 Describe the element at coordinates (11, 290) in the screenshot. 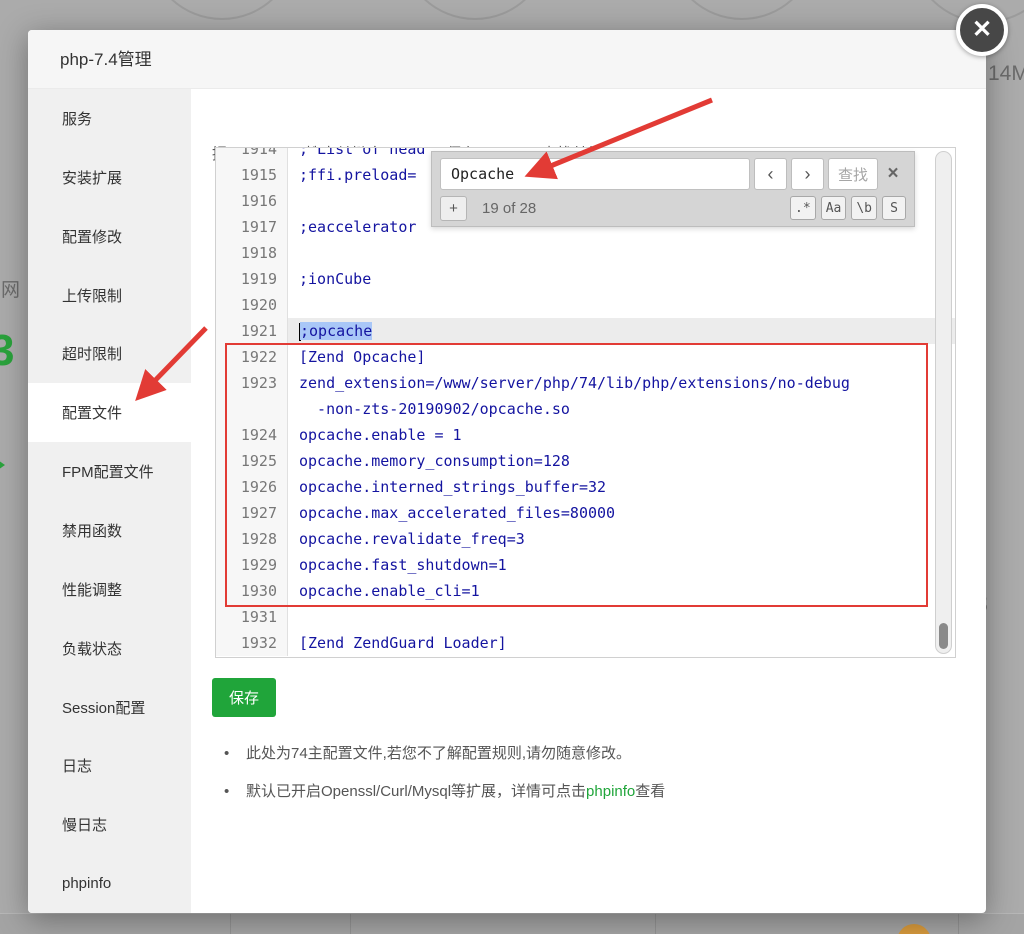

I see `bg-left-char: 网` at that location.